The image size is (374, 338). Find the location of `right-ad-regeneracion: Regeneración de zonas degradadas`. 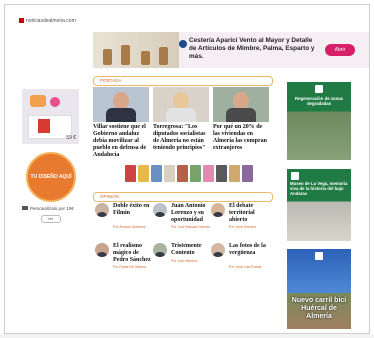

right-ad-regeneracion: Regeneración de zonas degradadas is located at coordinates (319, 121).